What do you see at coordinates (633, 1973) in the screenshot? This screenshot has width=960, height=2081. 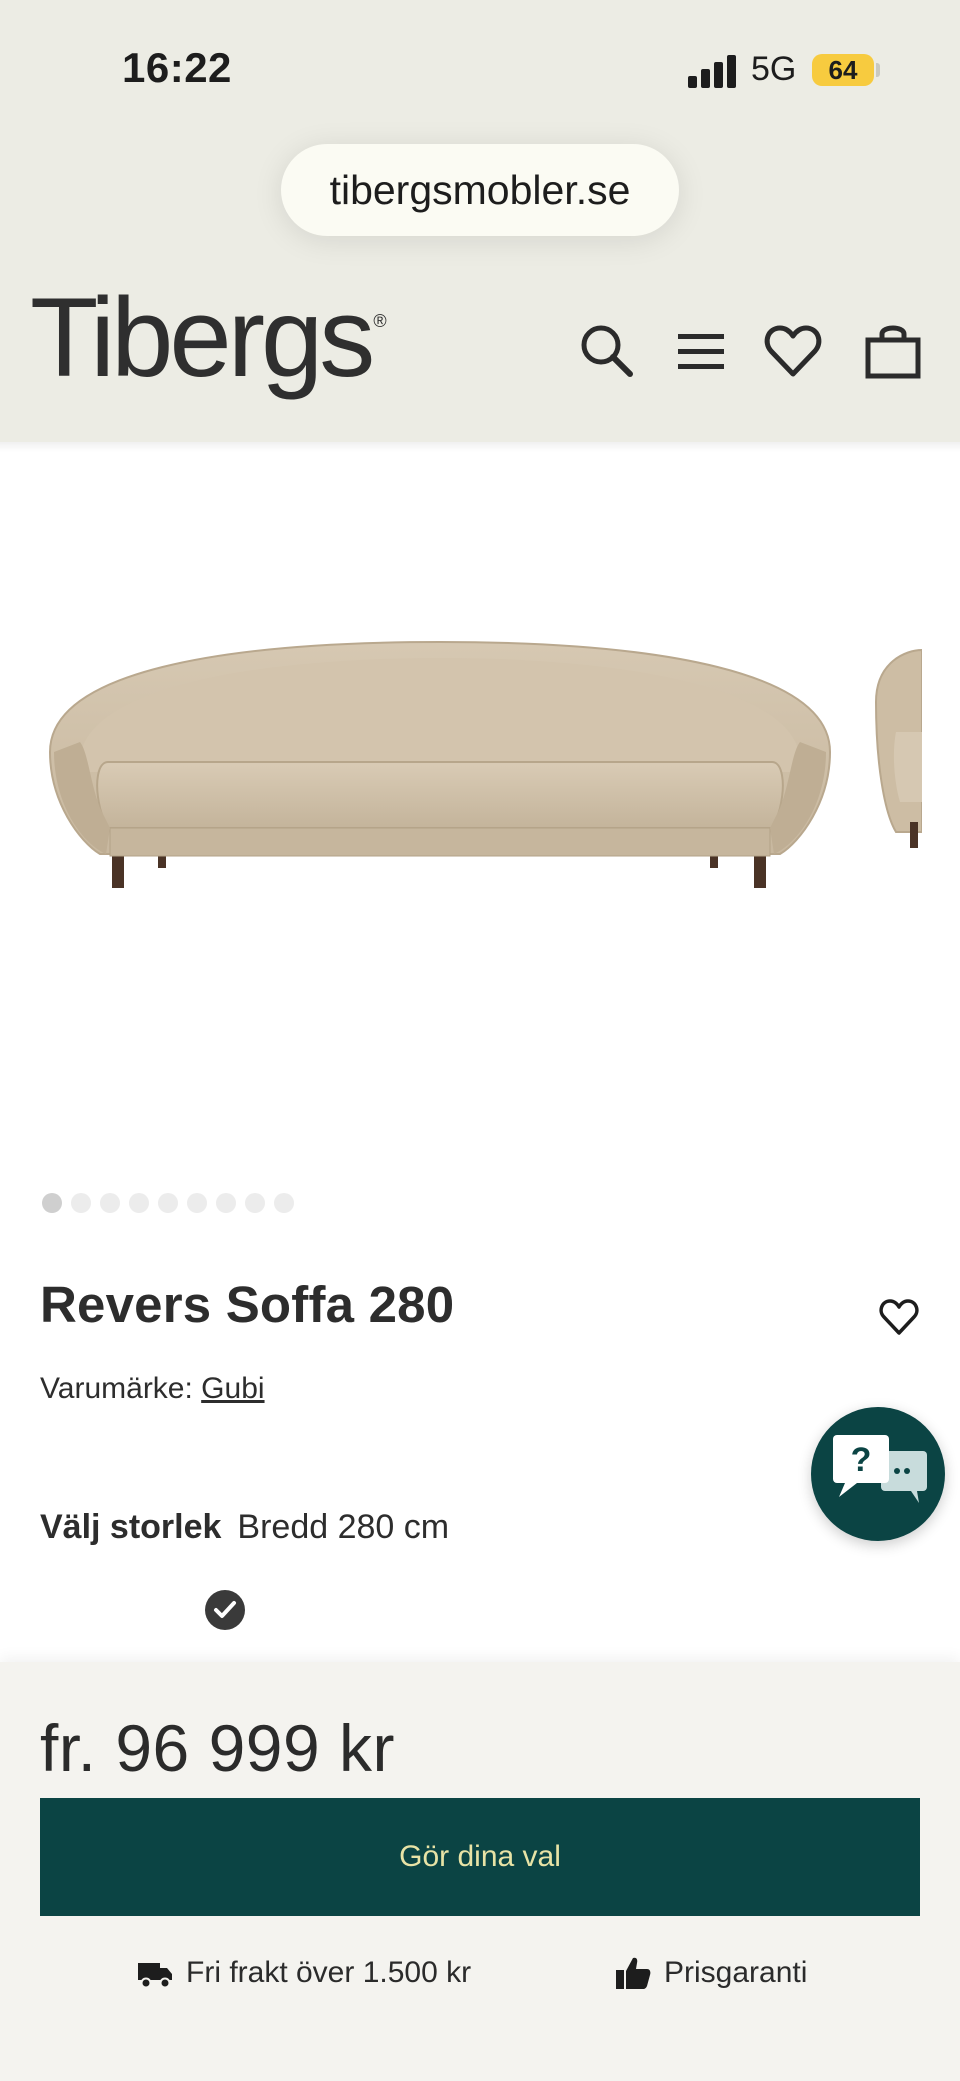 I see `thumbs-up-icon` at bounding box center [633, 1973].